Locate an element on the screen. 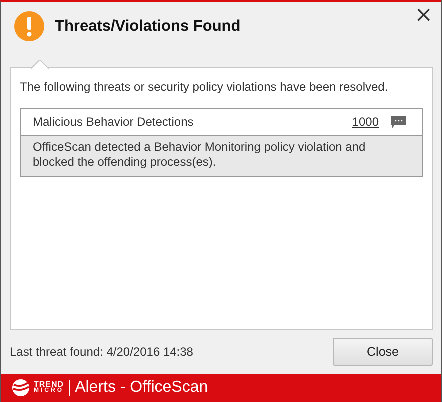  close-button: Close is located at coordinates (383, 352).